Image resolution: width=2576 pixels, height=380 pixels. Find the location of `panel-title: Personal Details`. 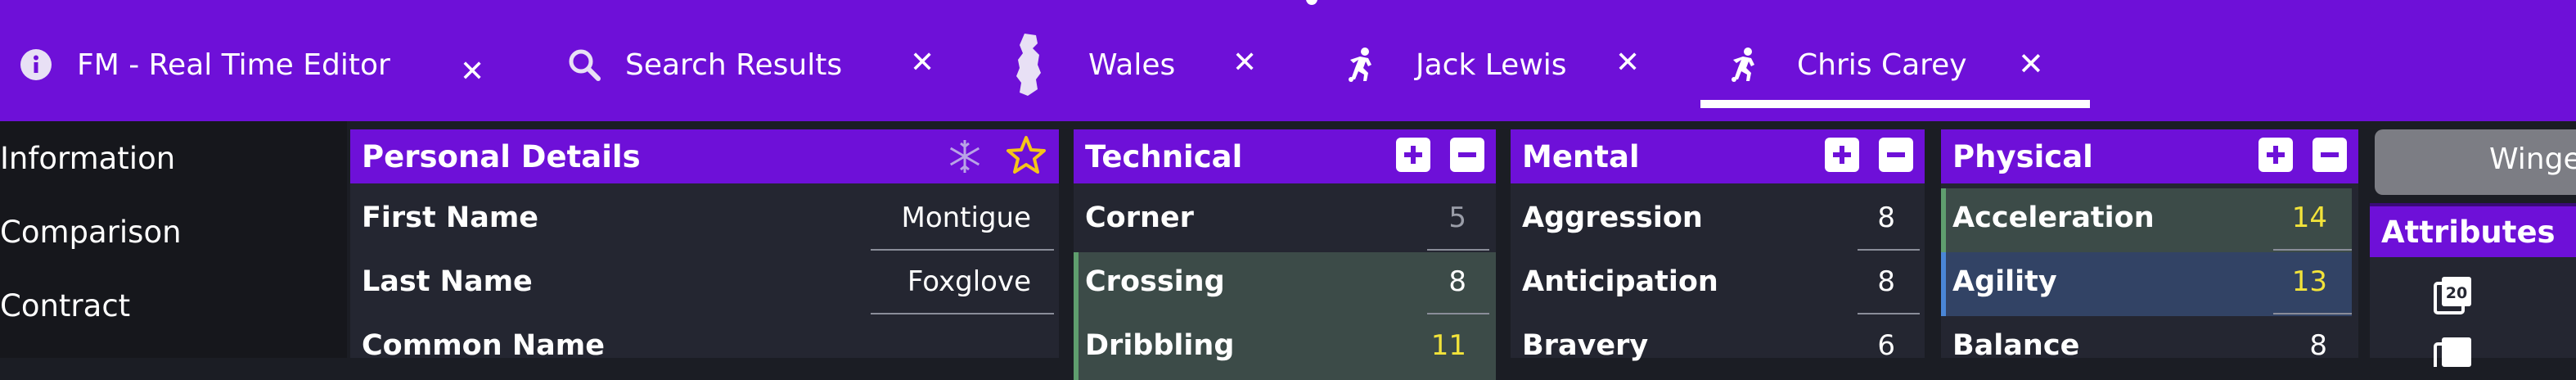

panel-title: Personal Details is located at coordinates (502, 156).